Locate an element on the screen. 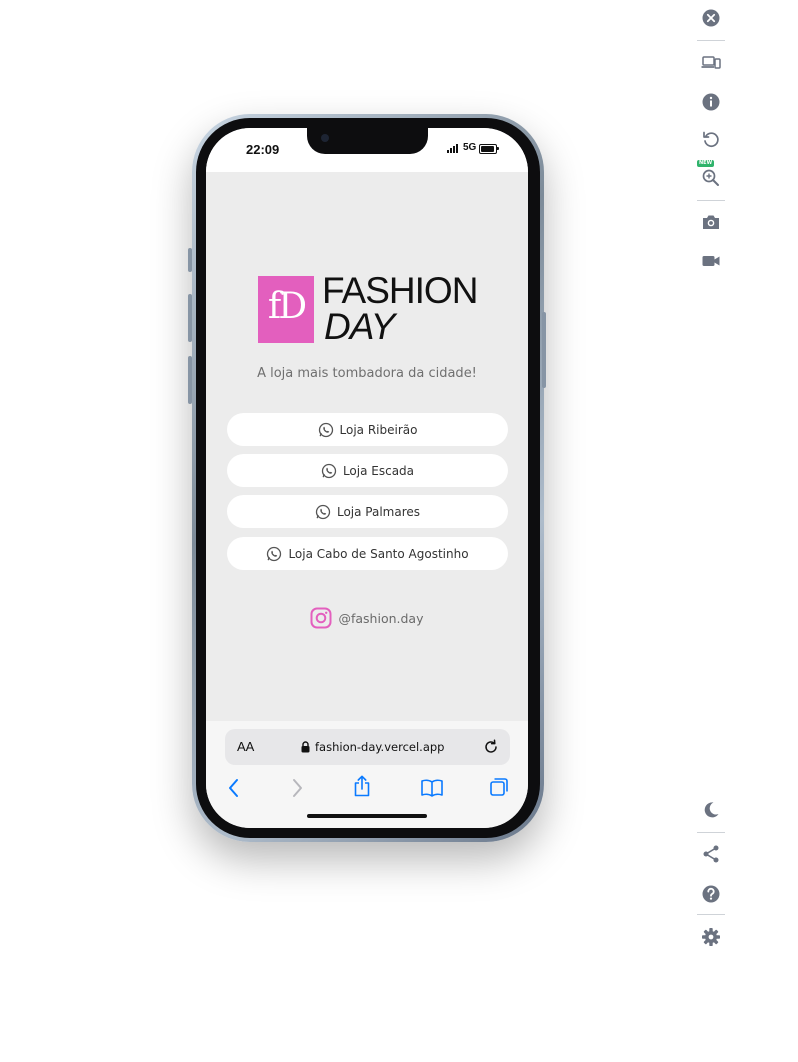  status-bar: 22:09 5G is located at coordinates (367, 150).